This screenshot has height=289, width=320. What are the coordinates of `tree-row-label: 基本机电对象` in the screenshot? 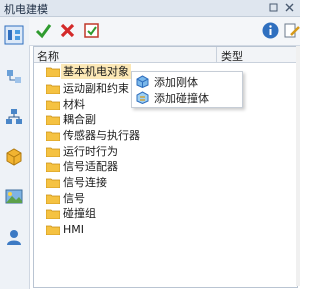 It's located at (96, 71).